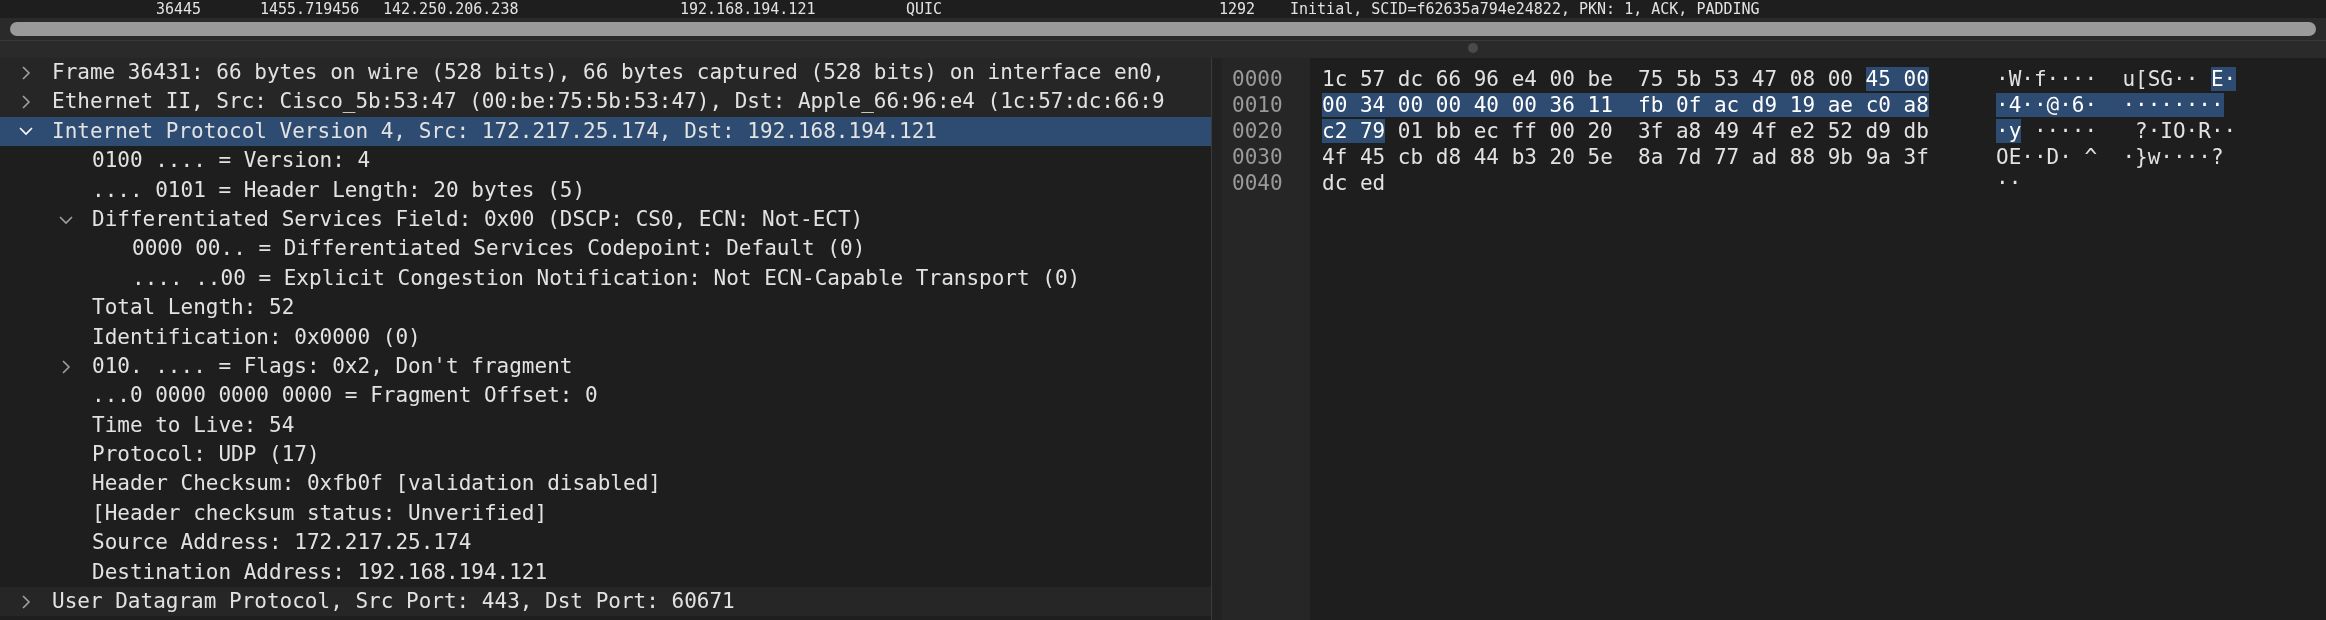 The image size is (2326, 620). Describe the element at coordinates (1625, 105) in the screenshot. I see `hex-bytes: 00 34 00 00 40 00 36 11 fb 0f ac d9 19 ae c0 a8` at that location.